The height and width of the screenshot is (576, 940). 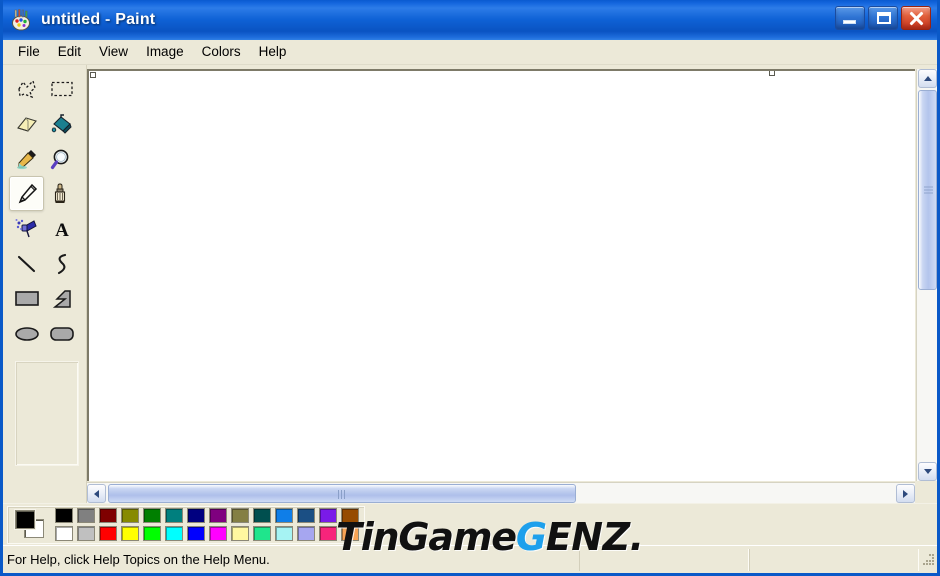 What do you see at coordinates (26, 158) in the screenshot?
I see `tool-pick-color` at bounding box center [26, 158].